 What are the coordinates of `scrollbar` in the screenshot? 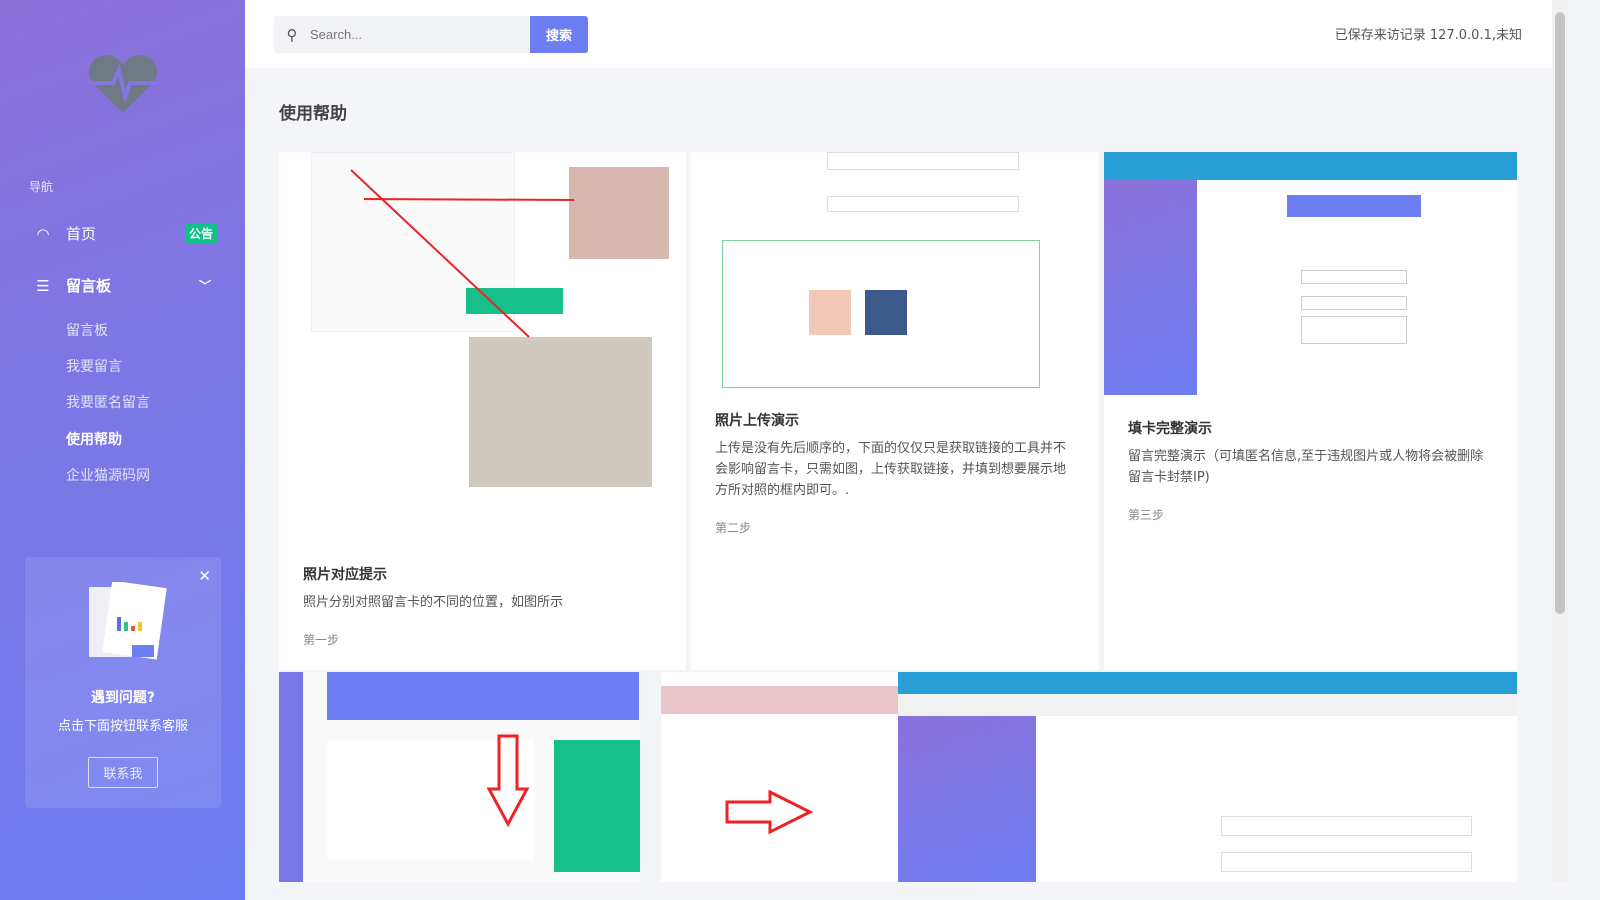 It's located at (1560, 441).